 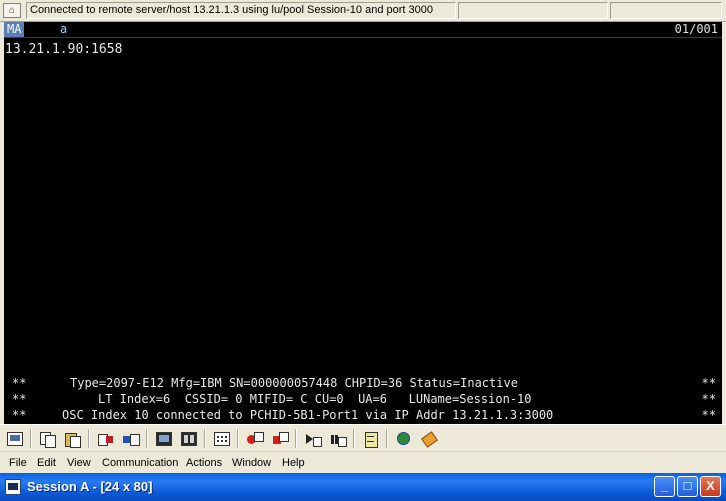 I want to click on toolbar, so click(x=363, y=437).